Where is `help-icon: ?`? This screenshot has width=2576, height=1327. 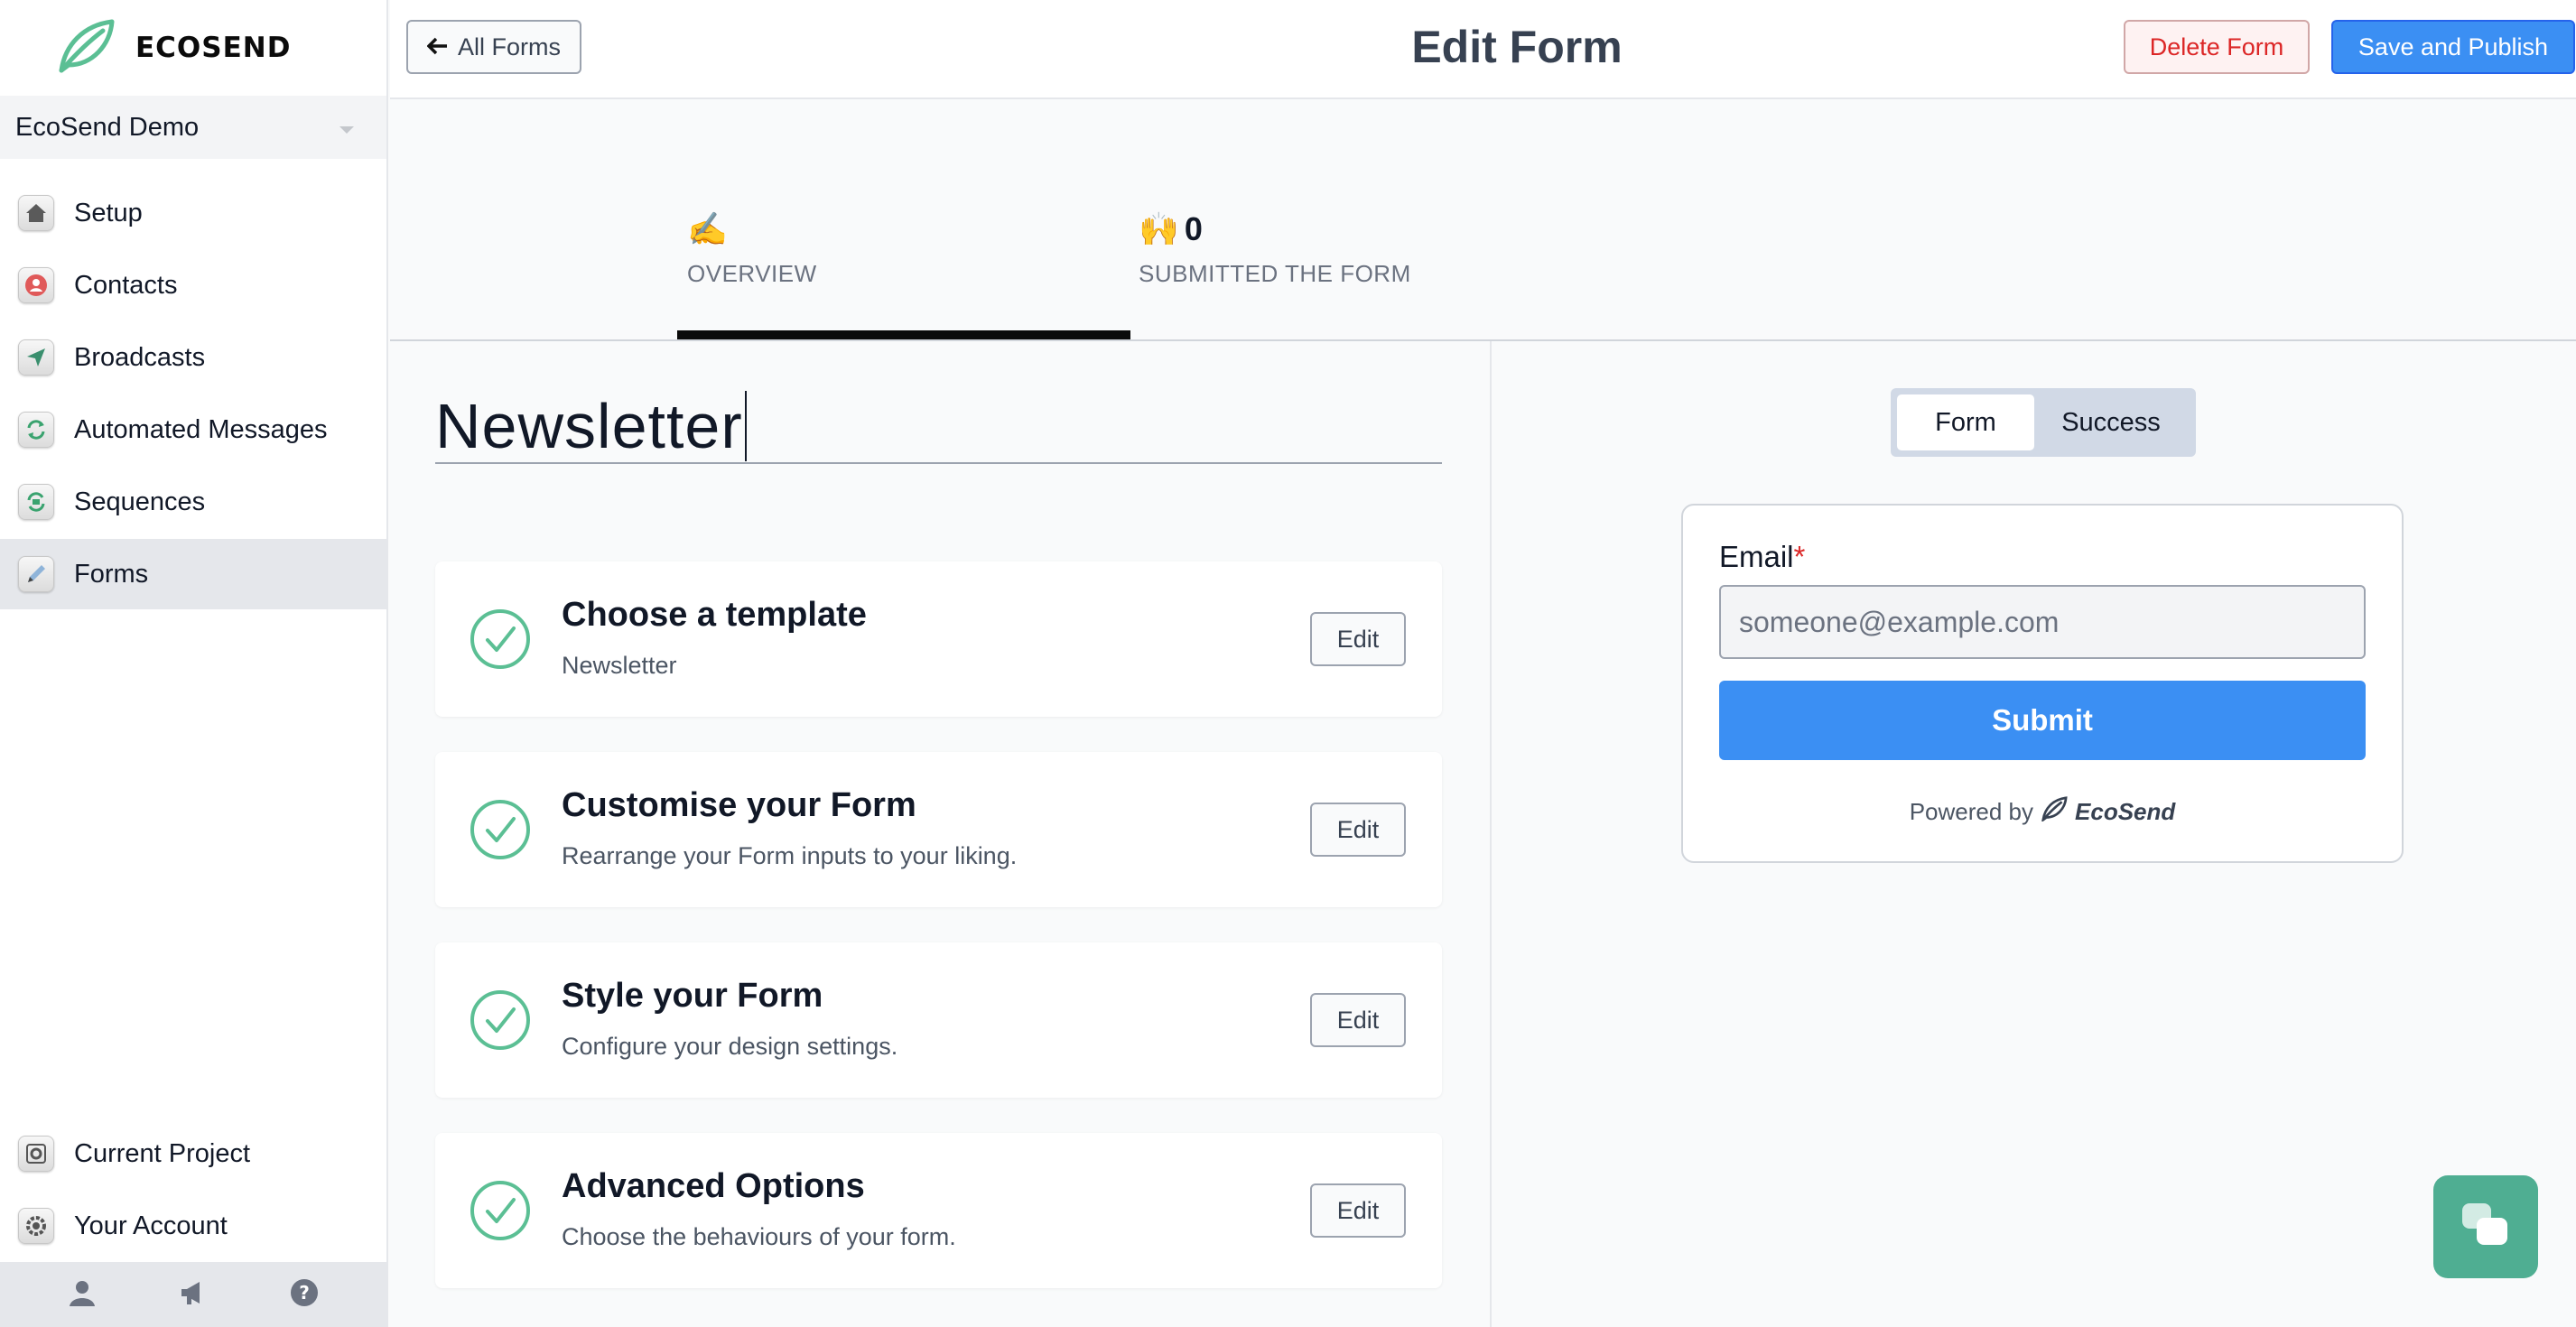
help-icon: ? is located at coordinates (304, 1295).